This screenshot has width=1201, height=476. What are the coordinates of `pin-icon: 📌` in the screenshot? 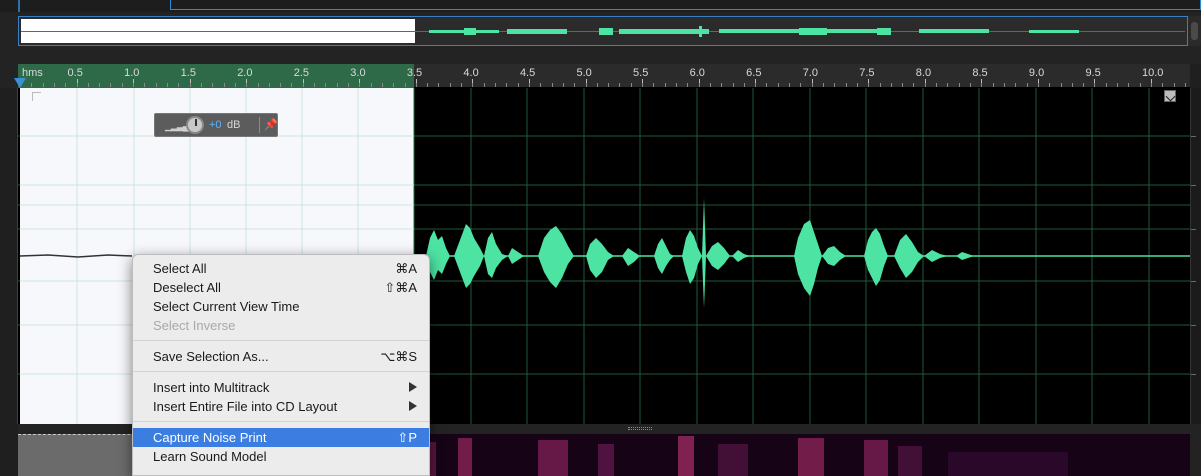 It's located at (271, 124).